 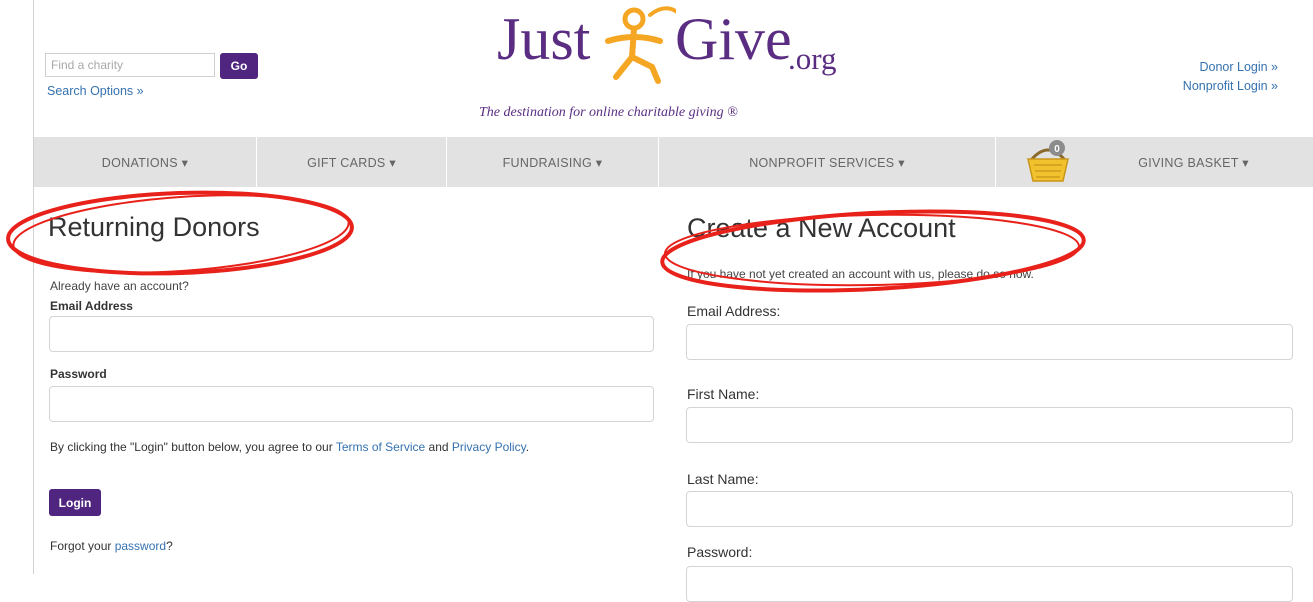 What do you see at coordinates (1048, 162) in the screenshot?
I see `basket-icon: 0` at bounding box center [1048, 162].